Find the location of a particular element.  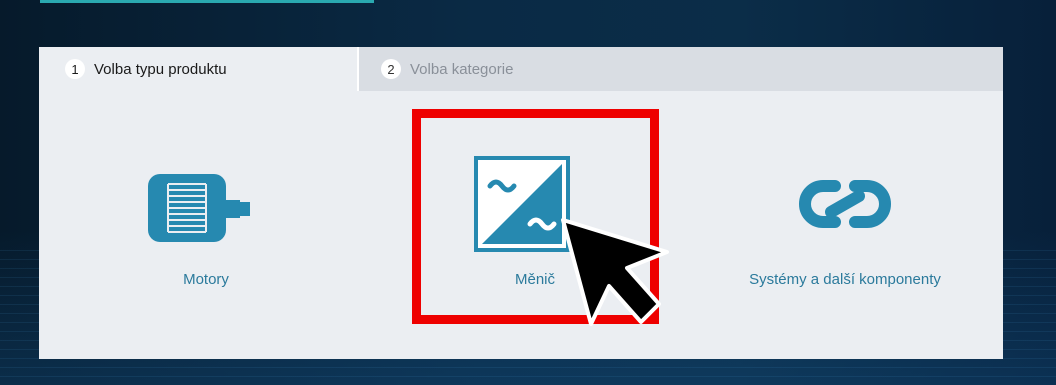

mouse-pointer-icon is located at coordinates (615, 272).